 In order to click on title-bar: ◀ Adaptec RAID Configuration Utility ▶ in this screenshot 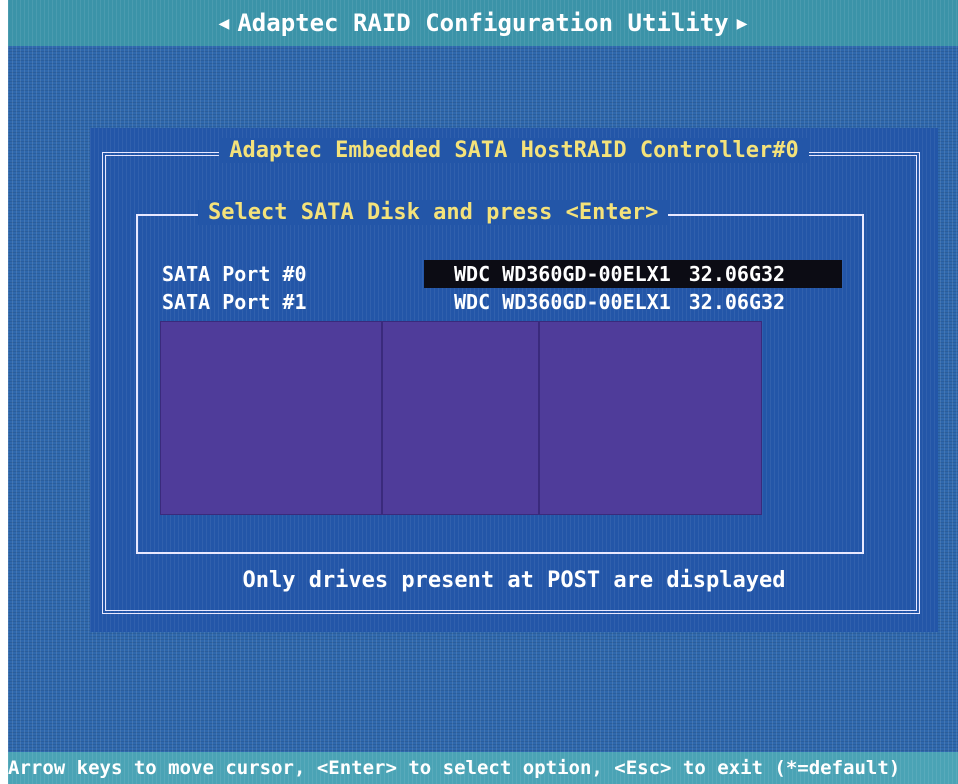, I will do `click(483, 23)`.